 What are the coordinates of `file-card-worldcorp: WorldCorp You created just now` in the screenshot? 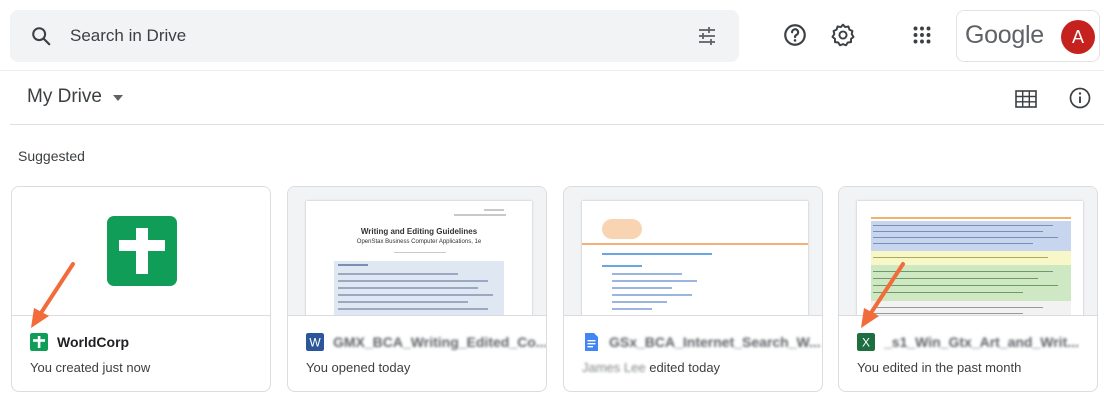 It's located at (141, 289).